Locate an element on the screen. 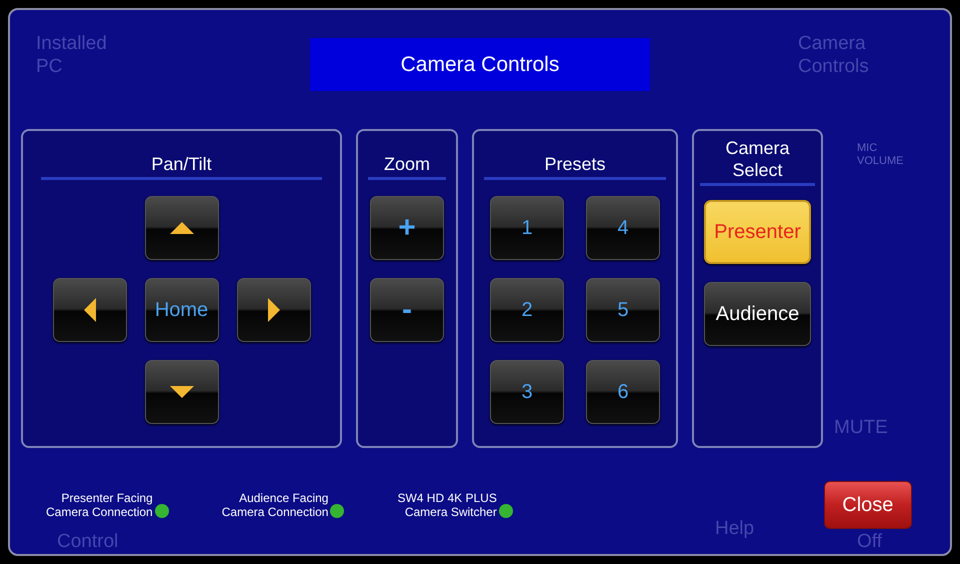  camera-button: Audience is located at coordinates (757, 314).